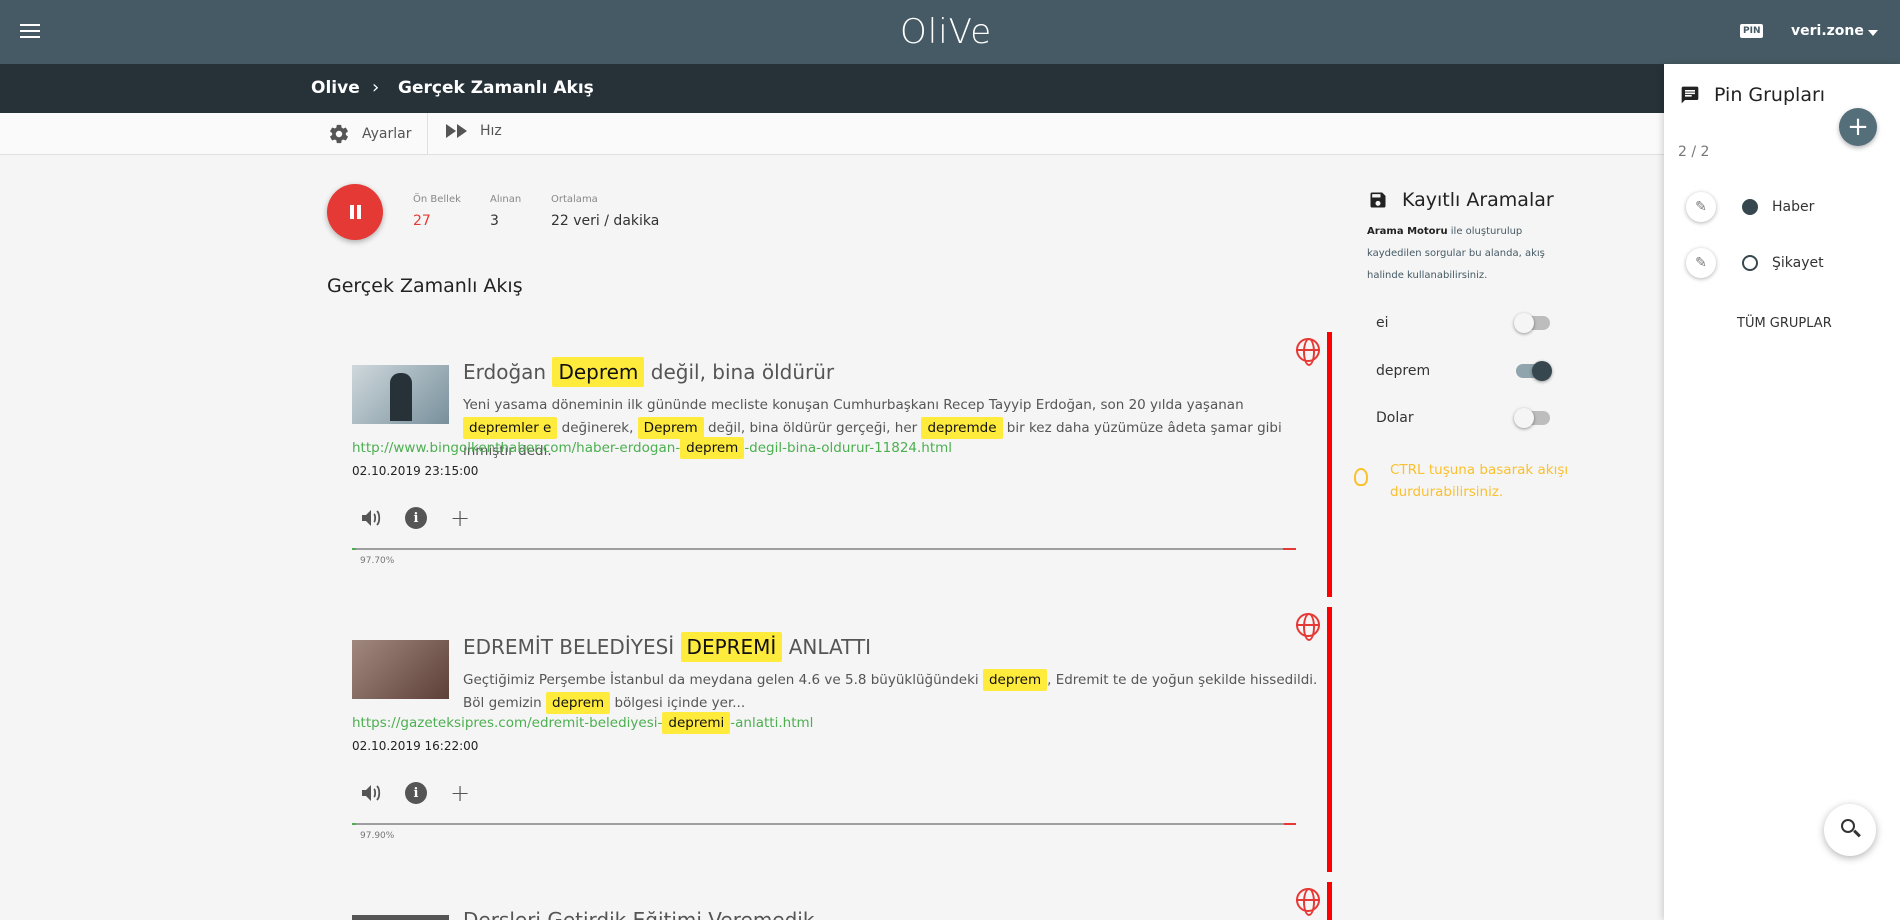 This screenshot has height=920, width=1900. Describe the element at coordinates (832, 134) in the screenshot. I see `toolbar: Ayarlar Hız` at that location.